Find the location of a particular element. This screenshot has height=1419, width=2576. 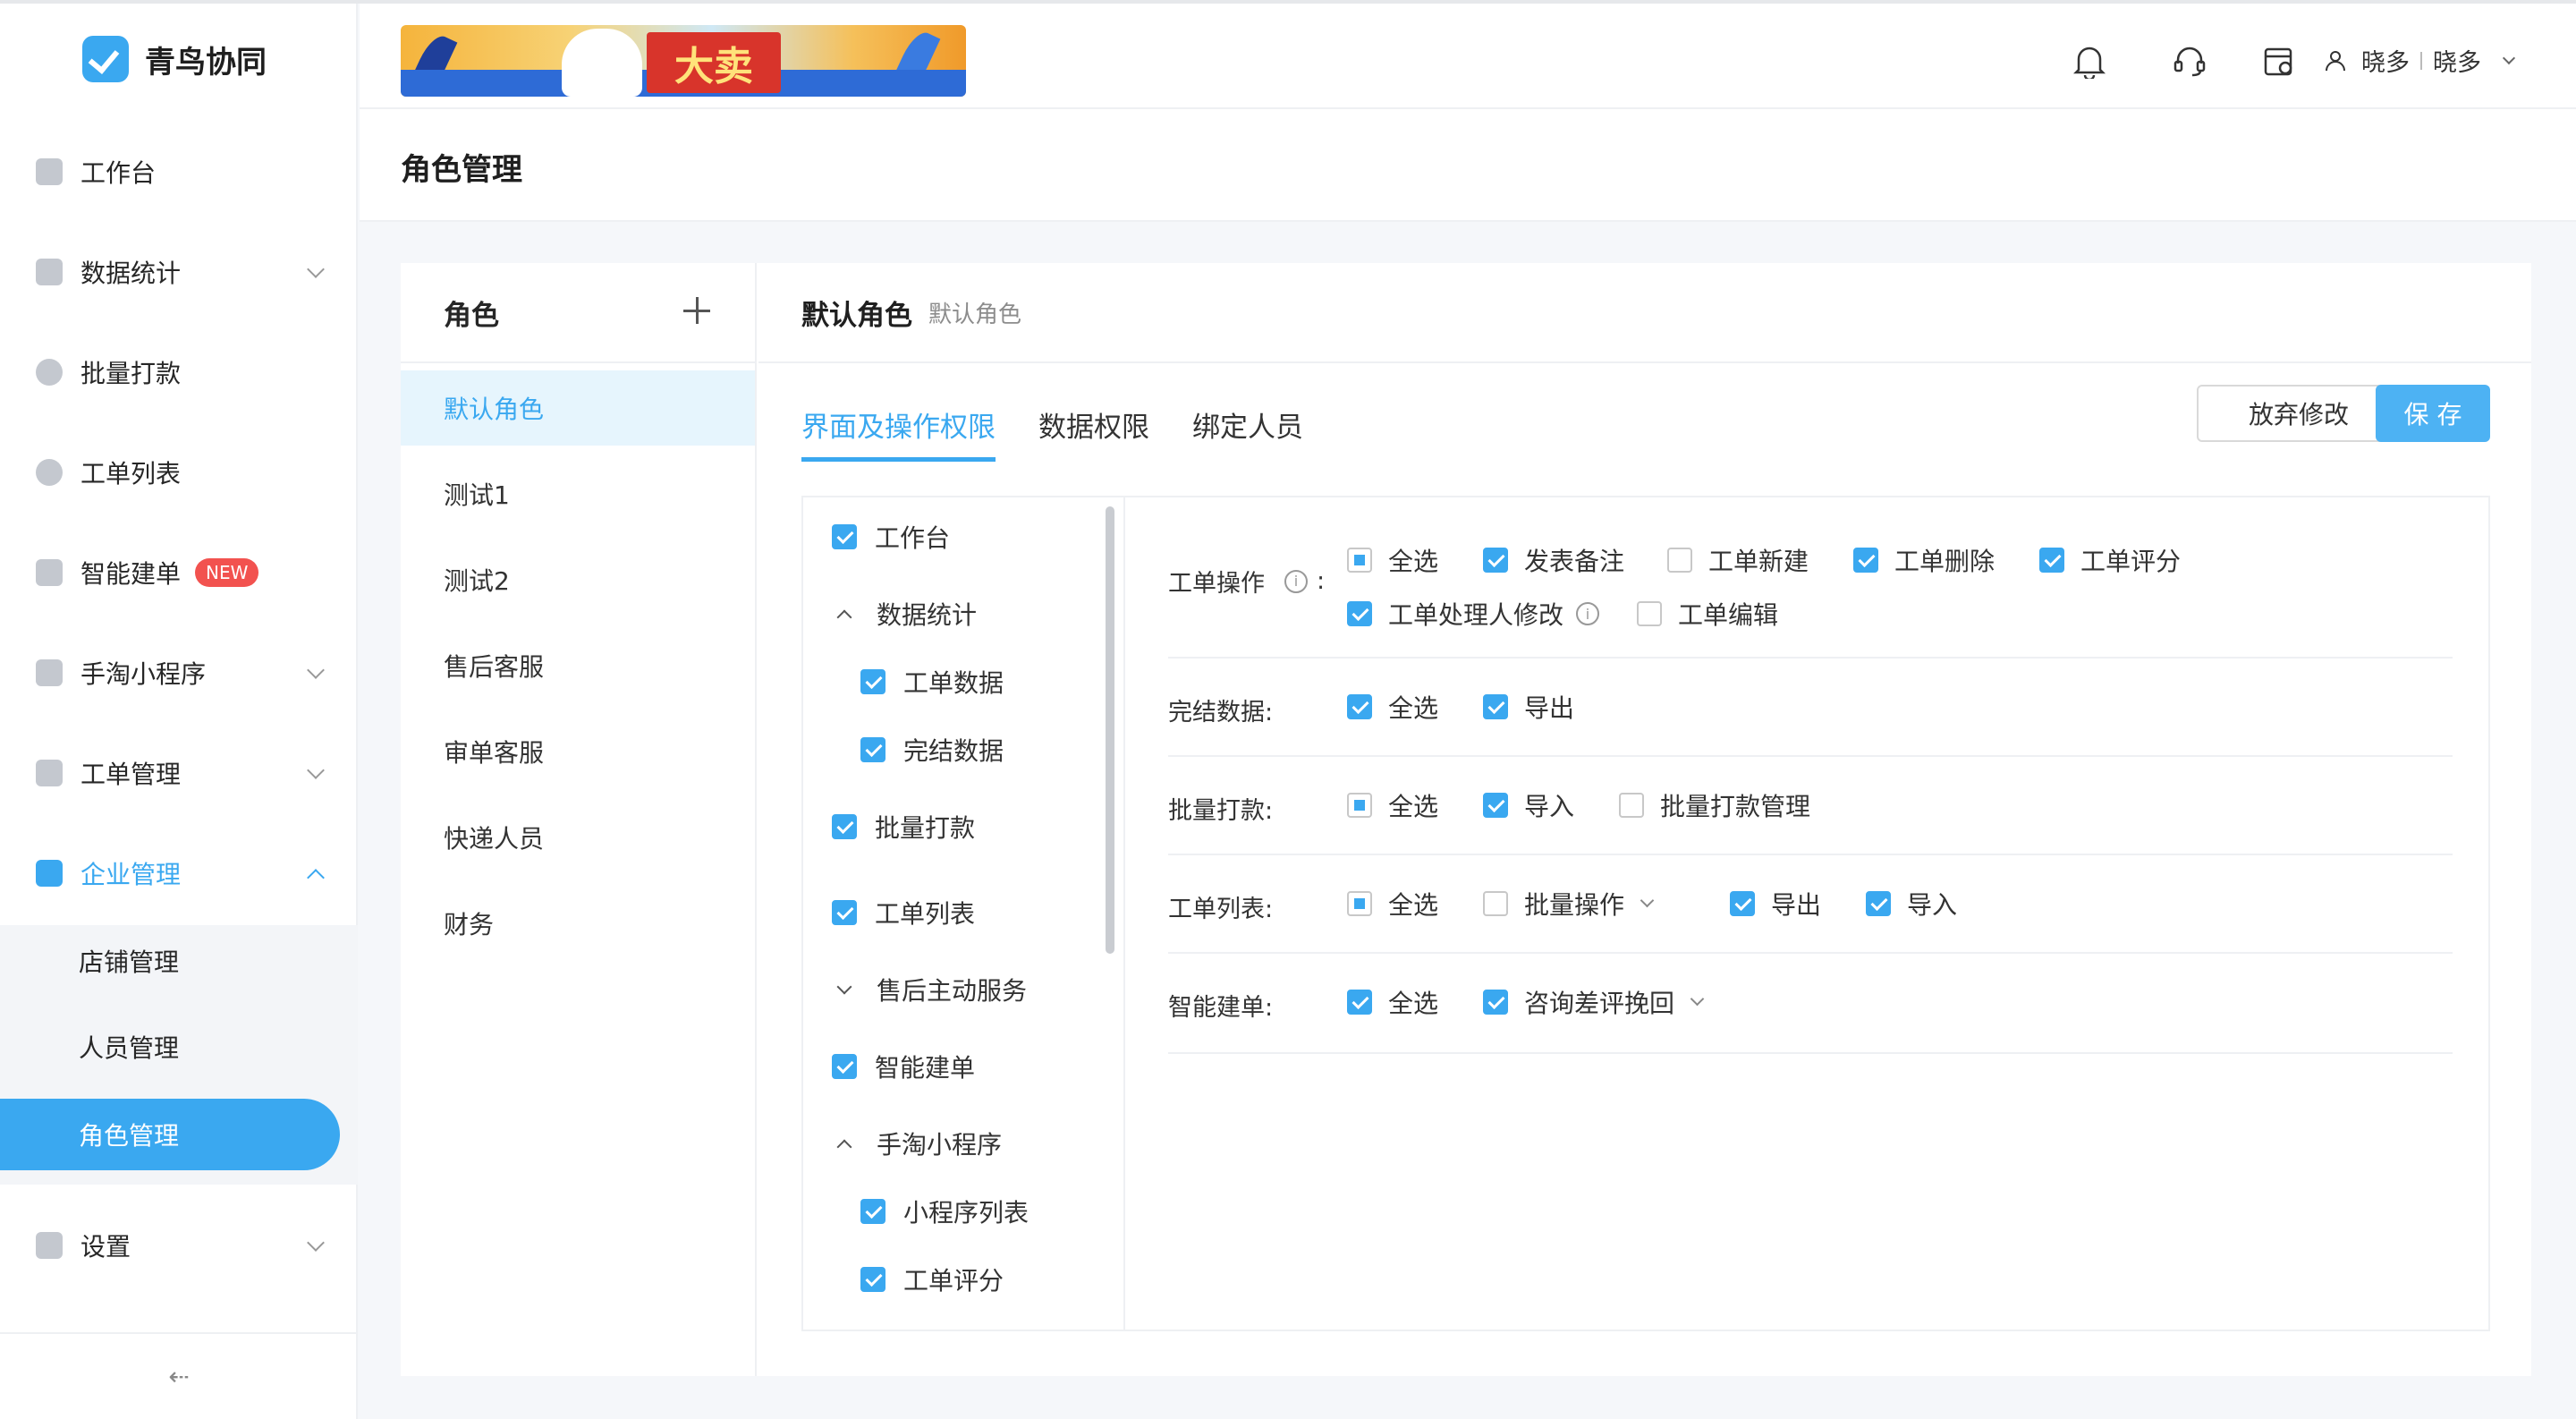

permission-option: 批量打款管理 is located at coordinates (1714, 805).